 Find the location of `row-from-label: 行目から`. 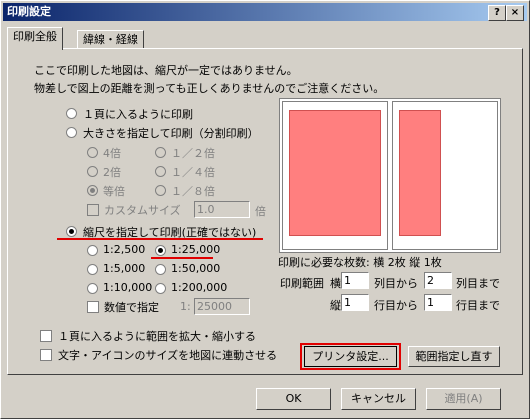

row-from-label: 行目から is located at coordinates (396, 305).